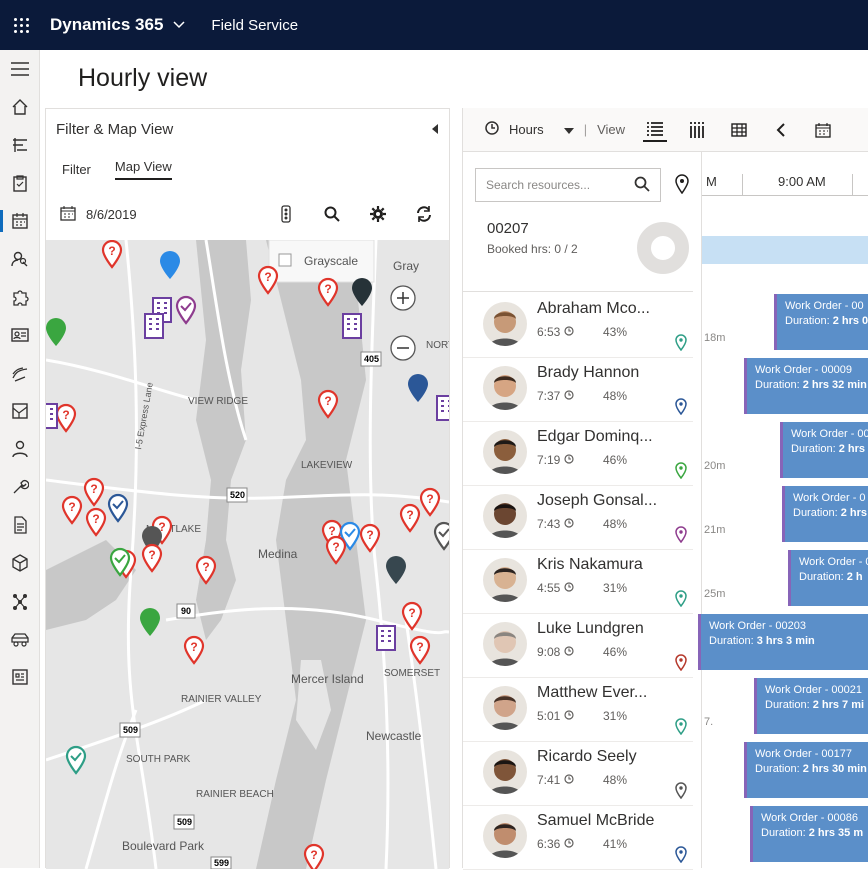  What do you see at coordinates (578, 518) in the screenshot?
I see `resource-row: Joseph Gonsal... 7:43 48%` at bounding box center [578, 518].